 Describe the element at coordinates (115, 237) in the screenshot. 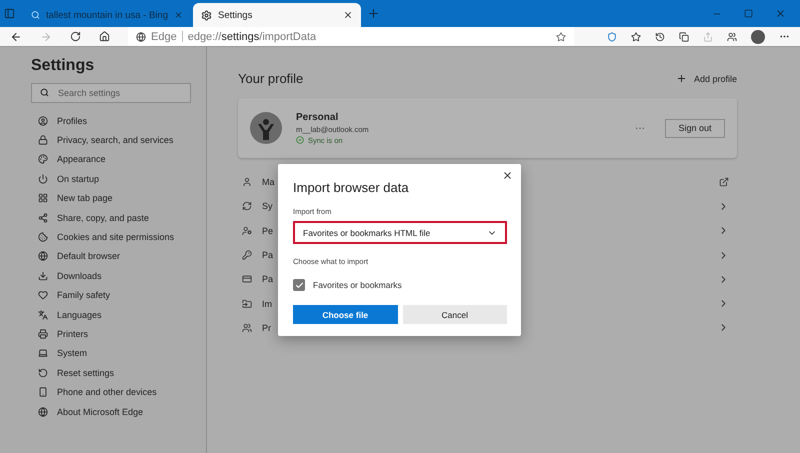

I see `sidebar-item: Cookies and site permissions` at that location.